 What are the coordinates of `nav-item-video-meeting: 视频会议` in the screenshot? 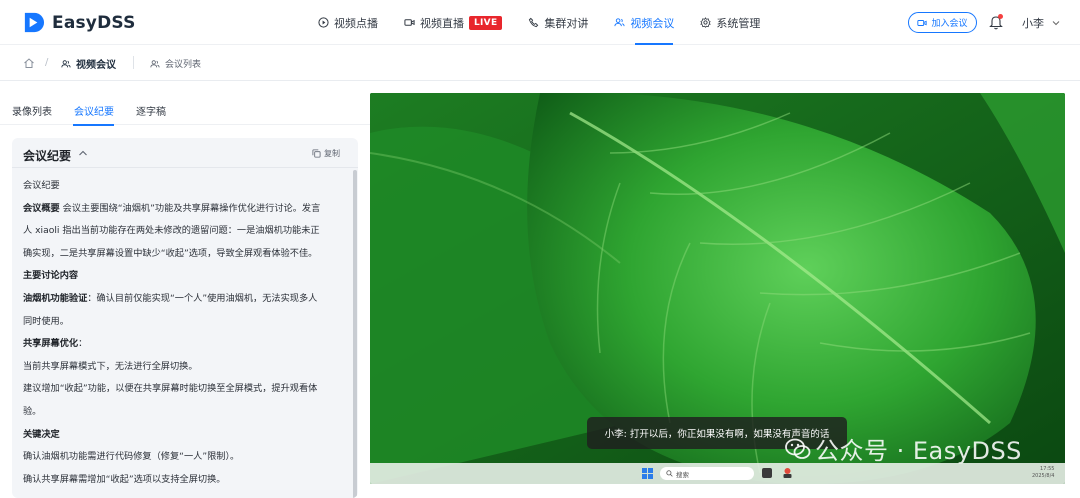 It's located at (644, 22).